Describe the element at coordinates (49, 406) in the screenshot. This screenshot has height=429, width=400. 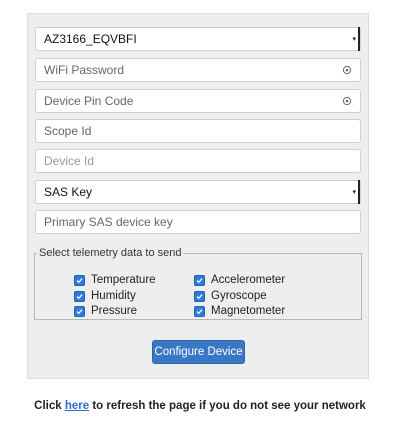
I see `footer-prefix: Click` at that location.